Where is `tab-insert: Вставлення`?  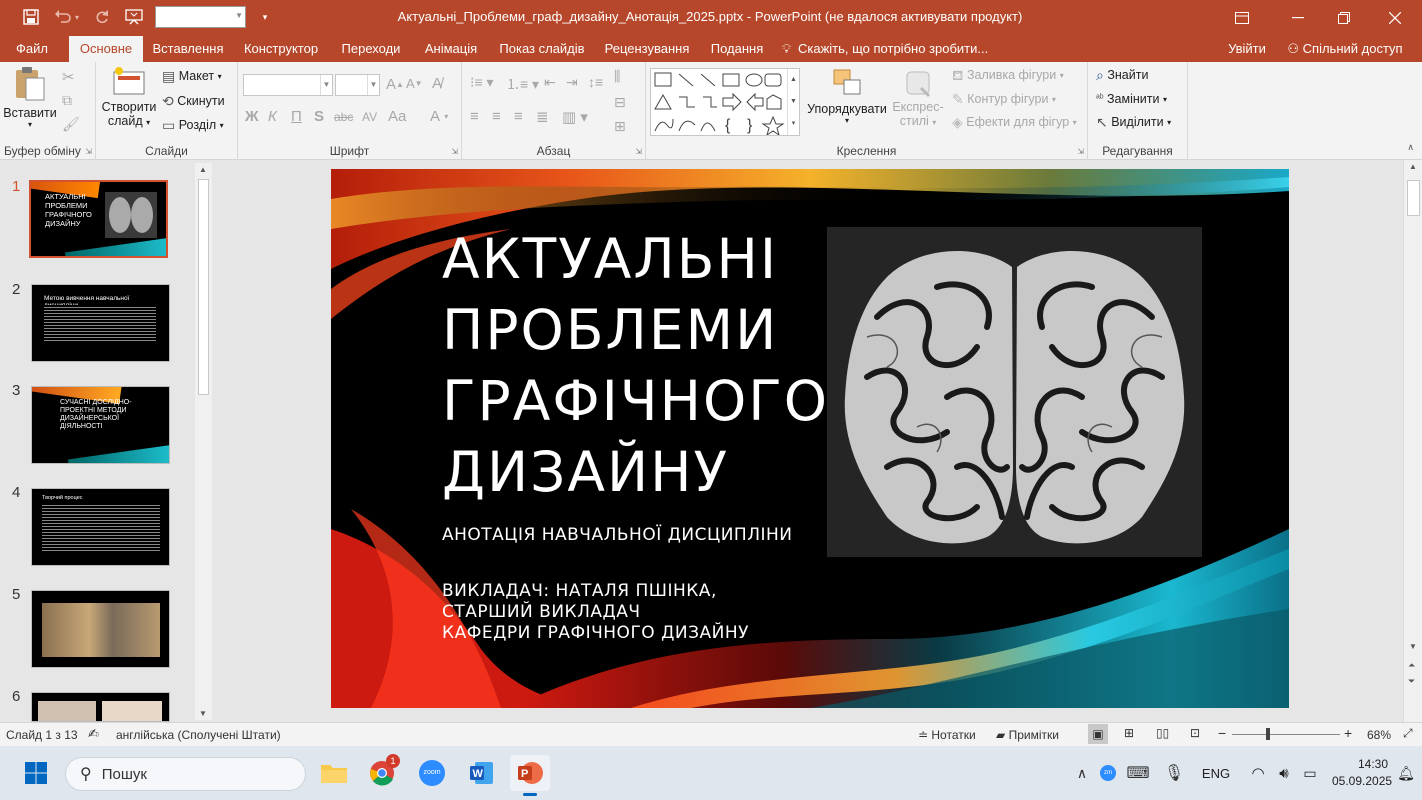 tab-insert: Вставлення is located at coordinates (188, 49).